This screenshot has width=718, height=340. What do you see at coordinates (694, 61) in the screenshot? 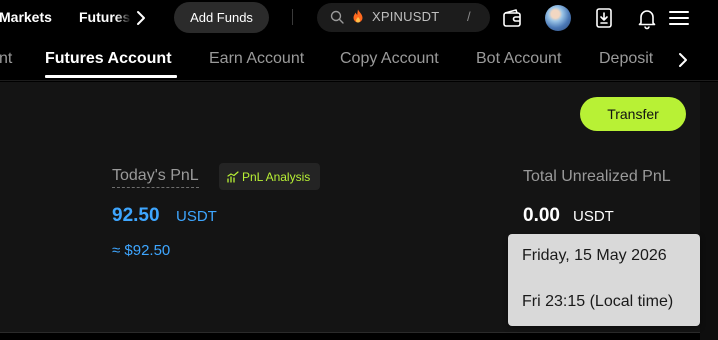
I see `tab-scroll-next-button` at bounding box center [694, 61].